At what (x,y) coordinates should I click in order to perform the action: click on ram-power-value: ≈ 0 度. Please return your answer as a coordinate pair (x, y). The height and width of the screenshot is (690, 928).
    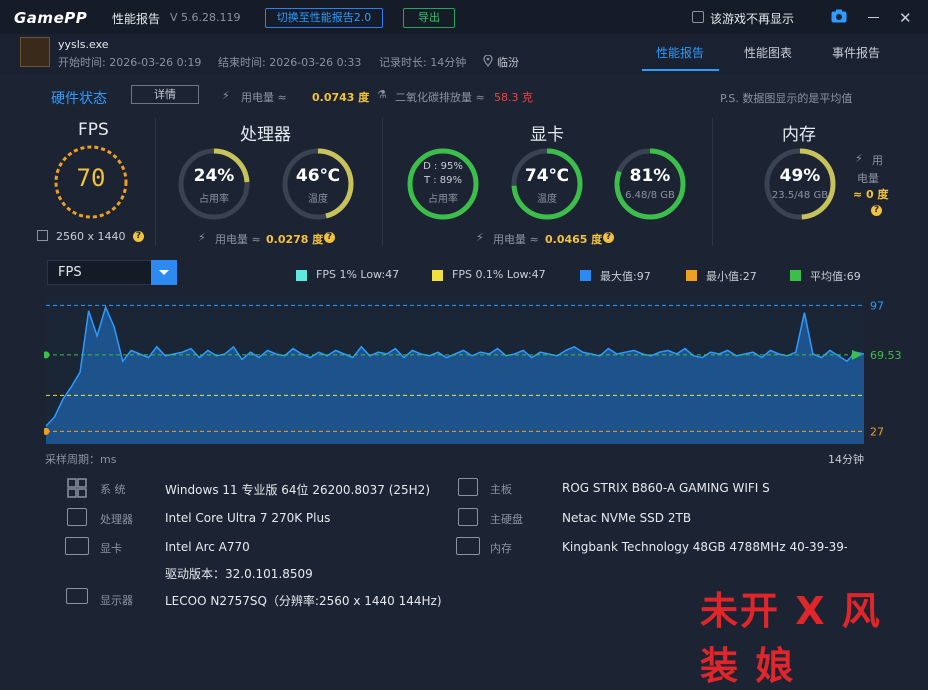
    Looking at the image, I should click on (871, 194).